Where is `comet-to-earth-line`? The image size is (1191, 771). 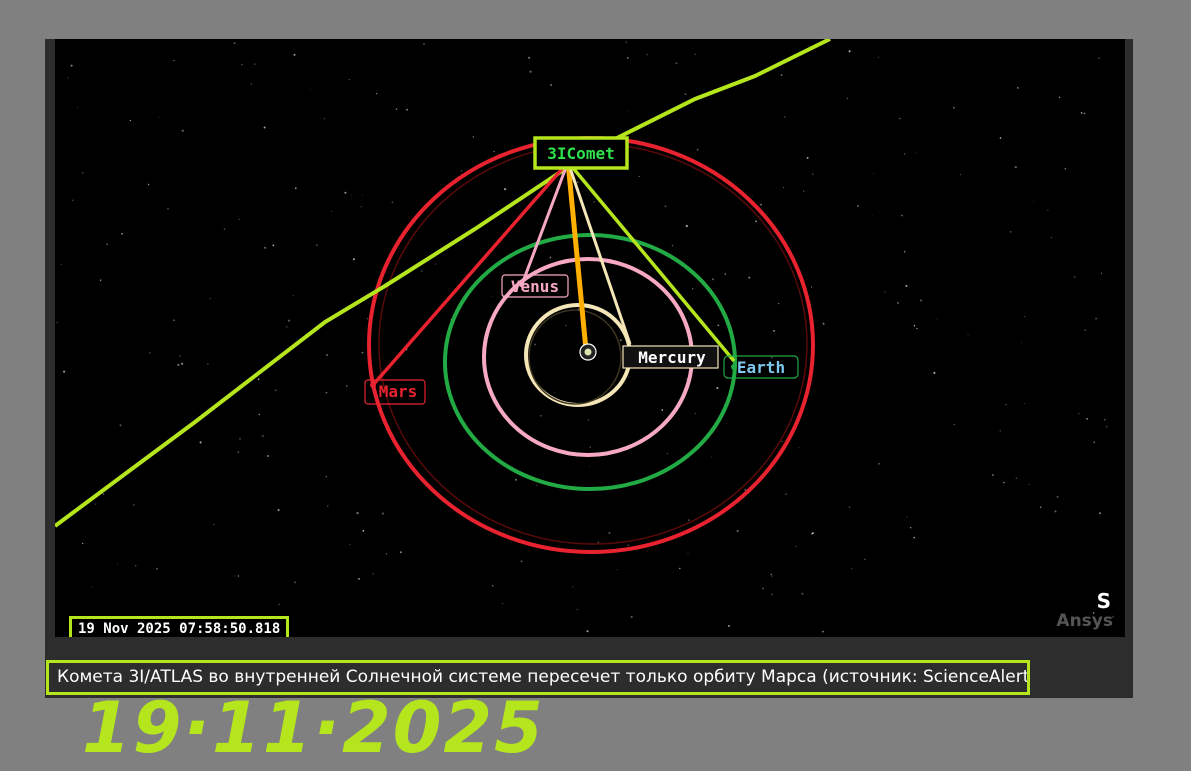 comet-to-earth-line is located at coordinates (651, 261).